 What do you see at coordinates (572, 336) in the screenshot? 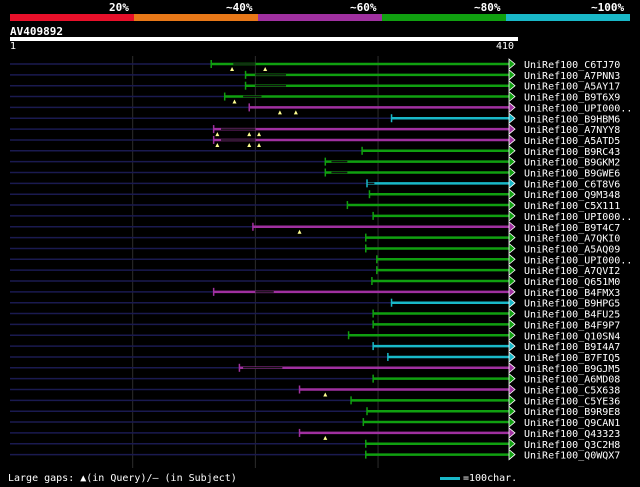
I see `hit-label: UniRef100_Q10SN4` at bounding box center [572, 336].